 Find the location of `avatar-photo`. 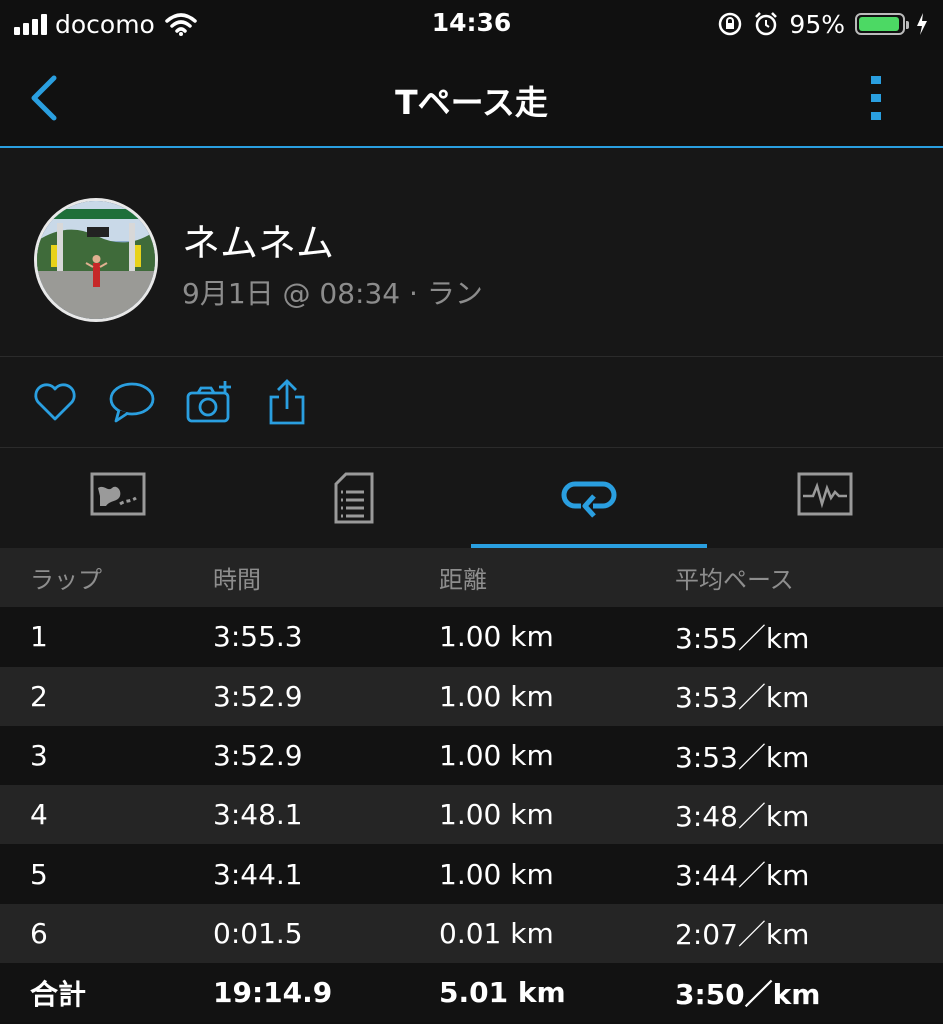

avatar-photo is located at coordinates (96, 260).